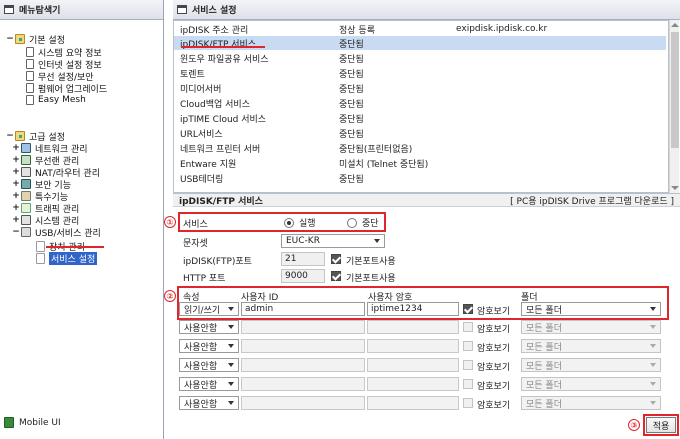  Describe the element at coordinates (420, 103) in the screenshot. I see `service-row: Cloud백업 서비스 중단됨` at that location.